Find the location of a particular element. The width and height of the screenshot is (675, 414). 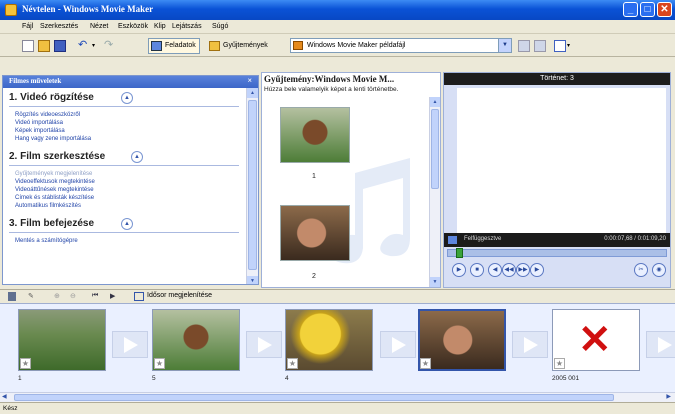

missing-clip-thumbnail: ✕ is located at coordinates (596, 340).